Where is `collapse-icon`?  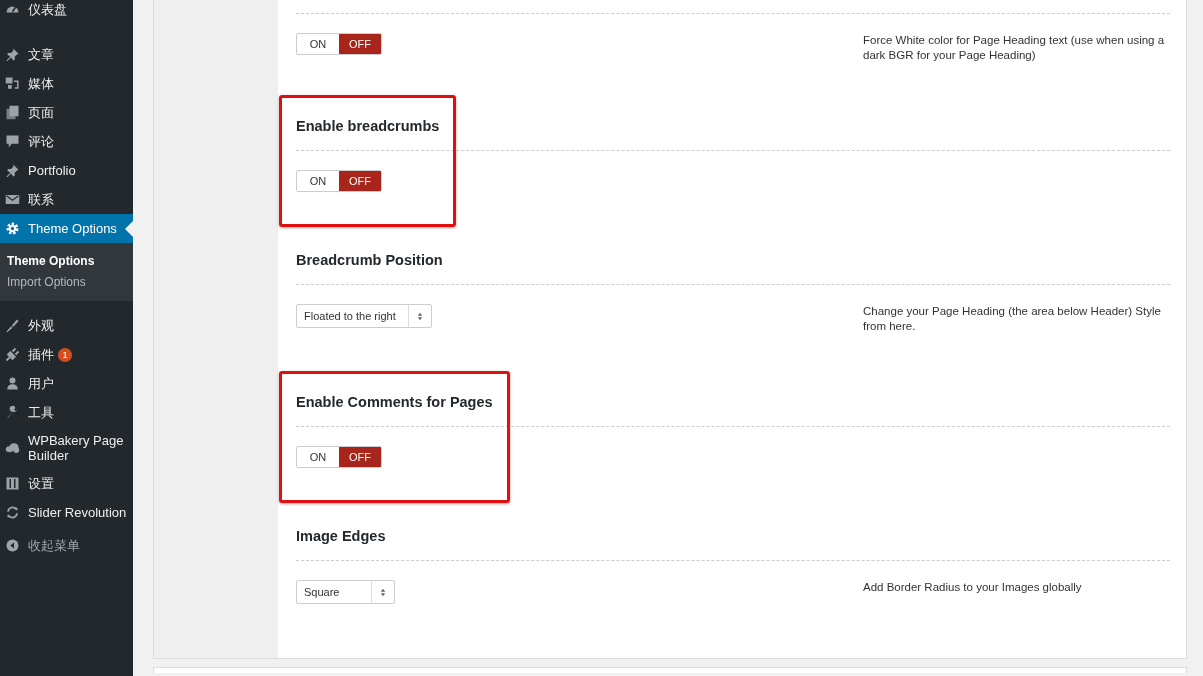
collapse-icon is located at coordinates (12, 545).